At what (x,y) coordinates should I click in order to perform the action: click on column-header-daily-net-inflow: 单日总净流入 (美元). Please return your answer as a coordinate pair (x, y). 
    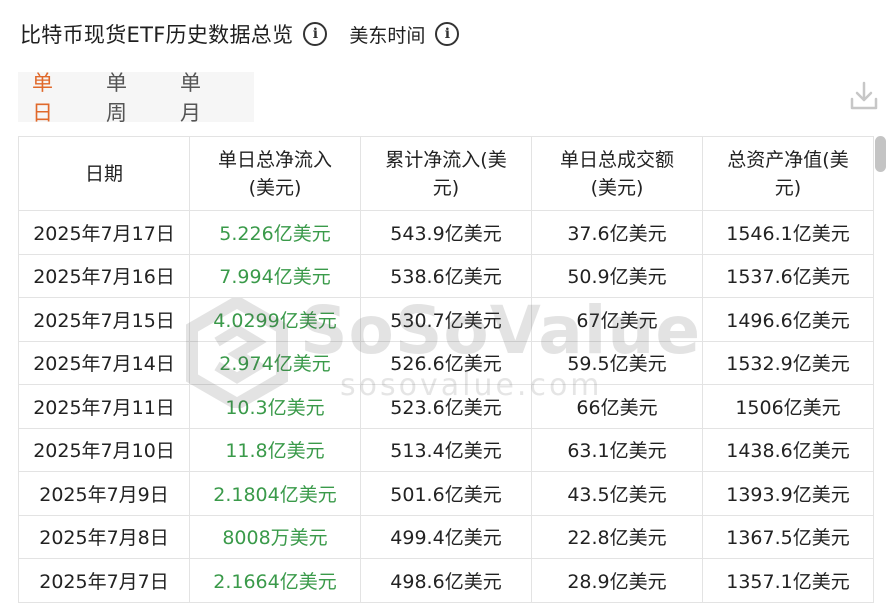
    Looking at the image, I should click on (275, 173).